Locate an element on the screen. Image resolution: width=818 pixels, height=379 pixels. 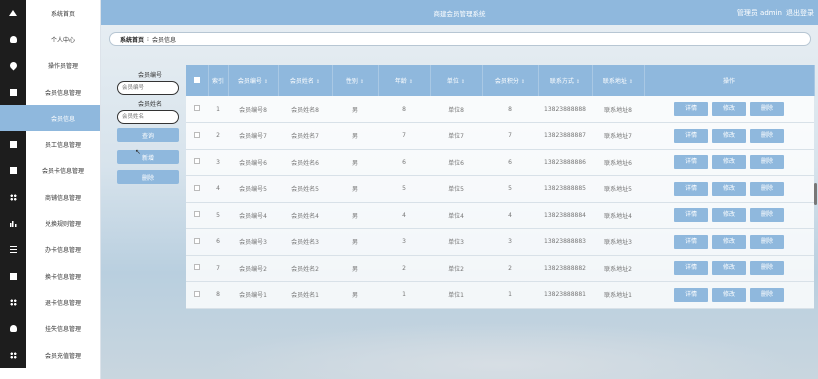
sidebar-item: 退卡信息管理 is located at coordinates (50, 302).